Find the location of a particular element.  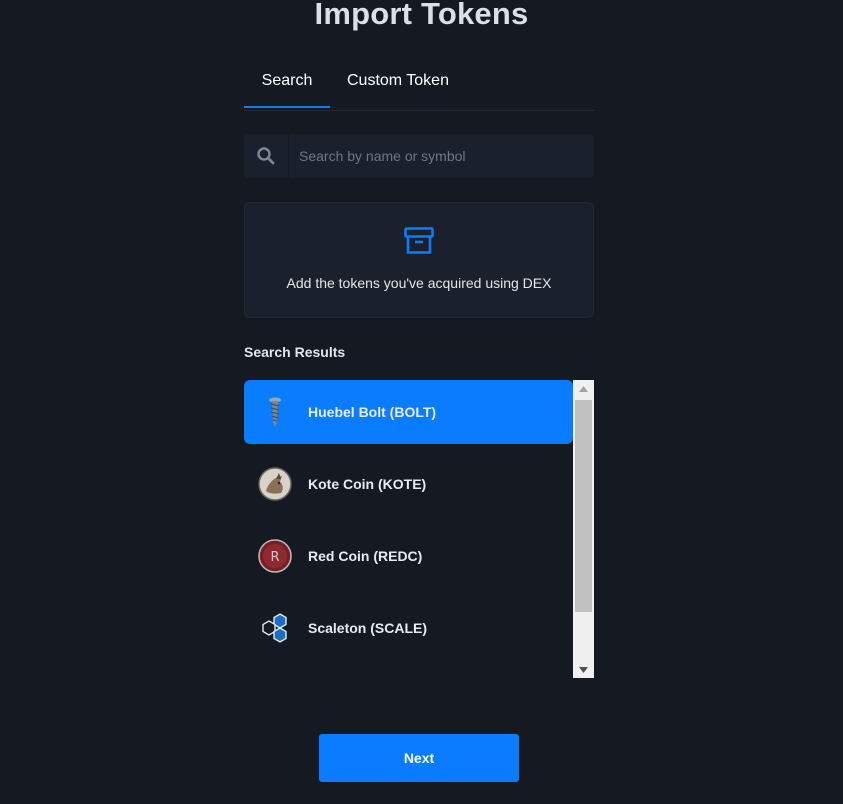

next-button: Next is located at coordinates (419, 758).